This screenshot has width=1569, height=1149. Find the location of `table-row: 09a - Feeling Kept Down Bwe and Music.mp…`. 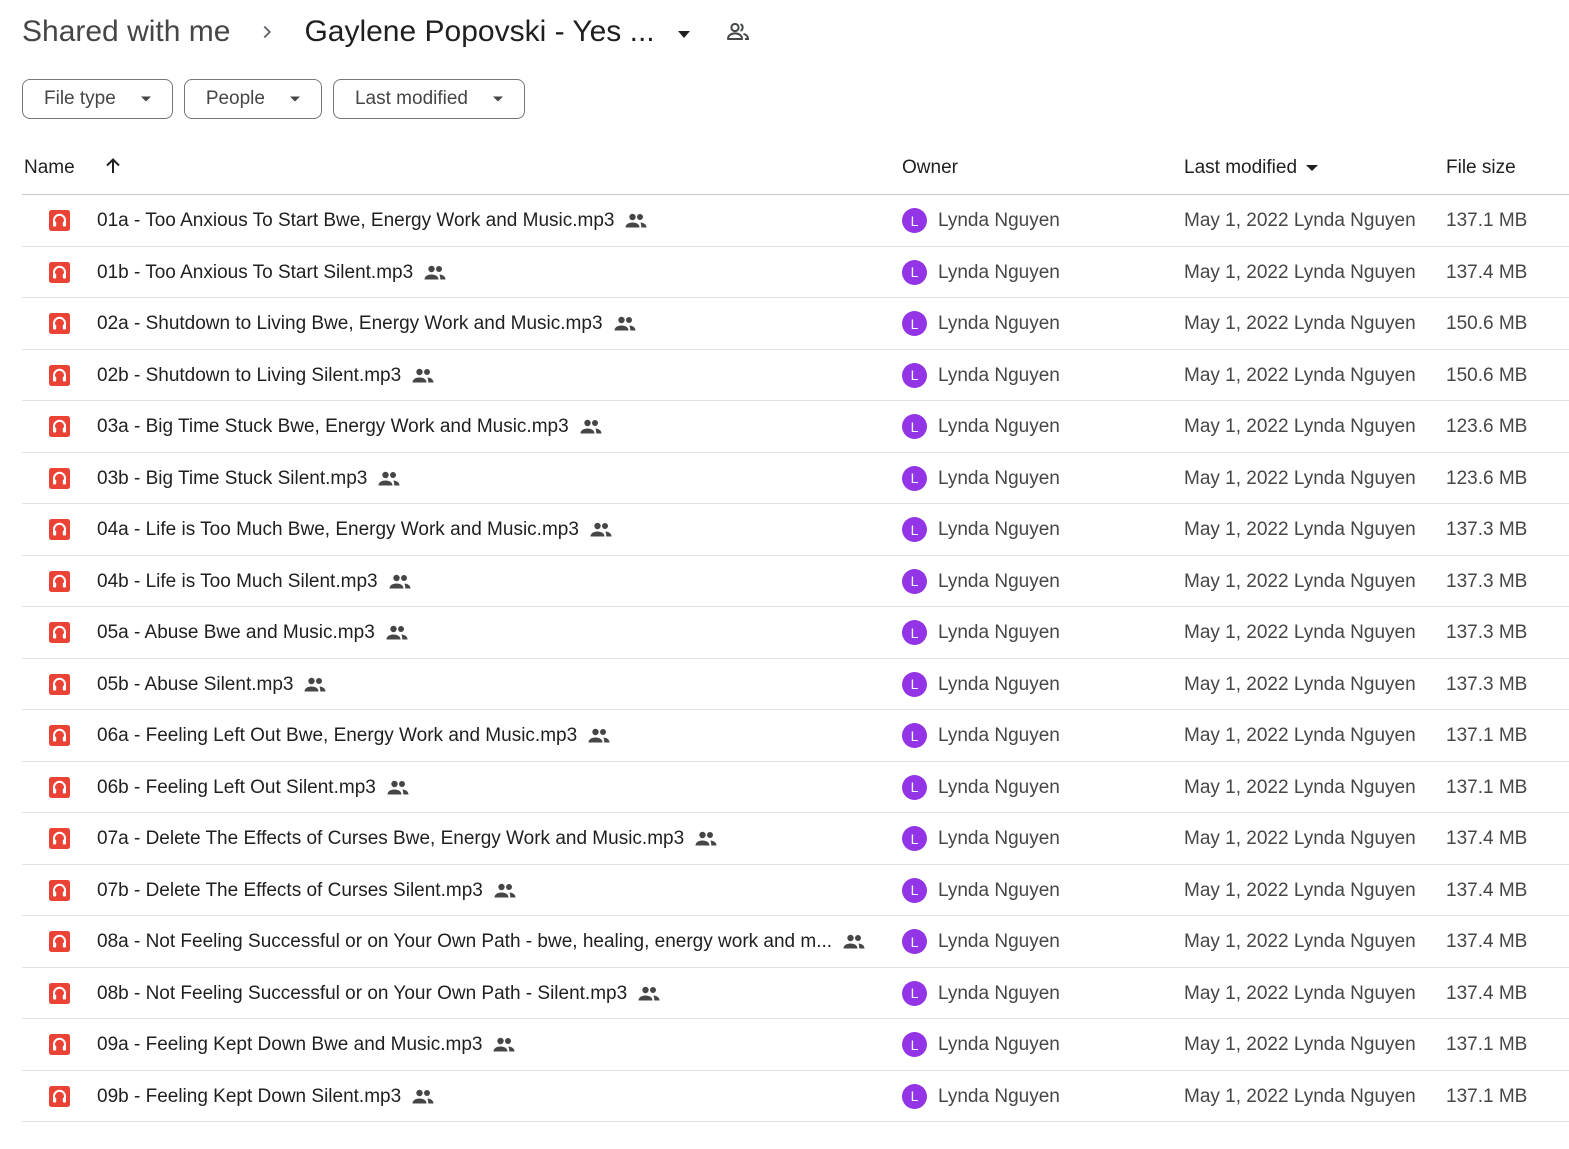

table-row: 09a - Feeling Kept Down Bwe and Music.mp… is located at coordinates (795, 1045).